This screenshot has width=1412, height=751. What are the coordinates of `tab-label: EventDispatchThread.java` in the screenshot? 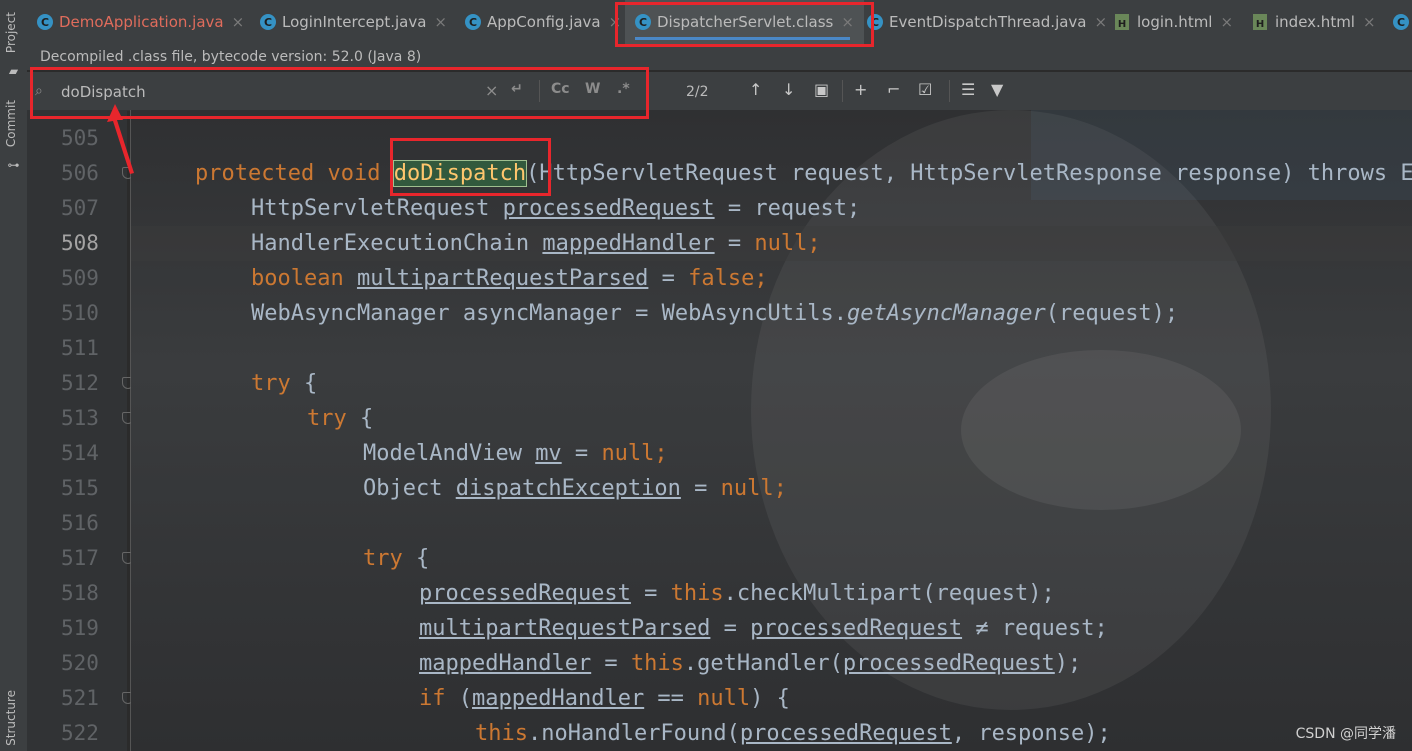 It's located at (988, 22).